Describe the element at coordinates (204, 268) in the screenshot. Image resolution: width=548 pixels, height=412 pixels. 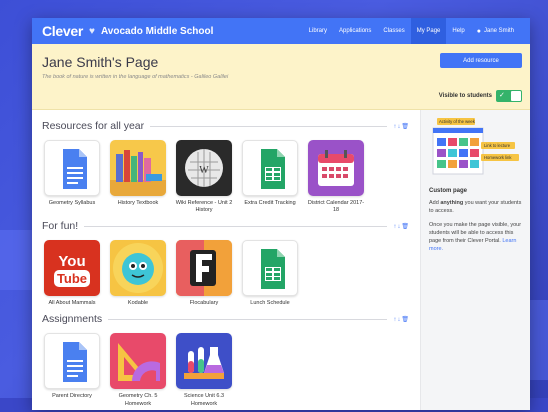
I see `flocabulary-icon` at that location.